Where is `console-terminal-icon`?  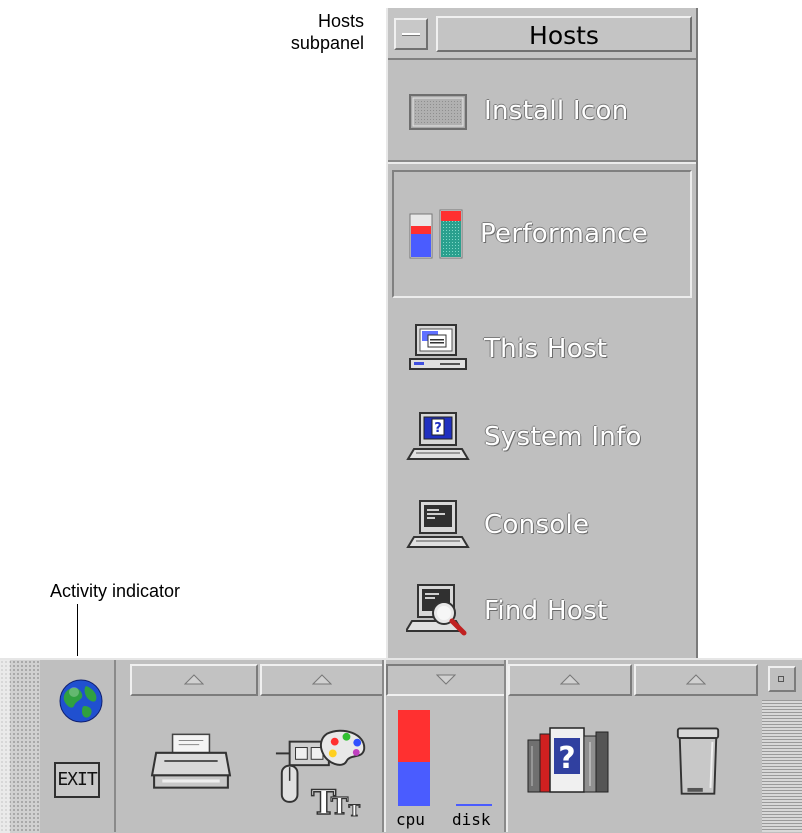 console-terminal-icon is located at coordinates (438, 524).